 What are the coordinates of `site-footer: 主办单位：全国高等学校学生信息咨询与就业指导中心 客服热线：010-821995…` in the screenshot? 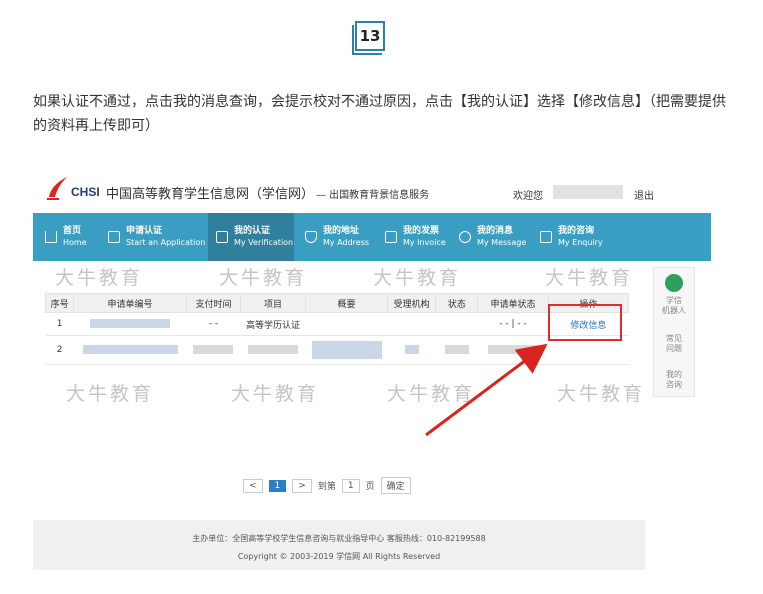 It's located at (339, 545).